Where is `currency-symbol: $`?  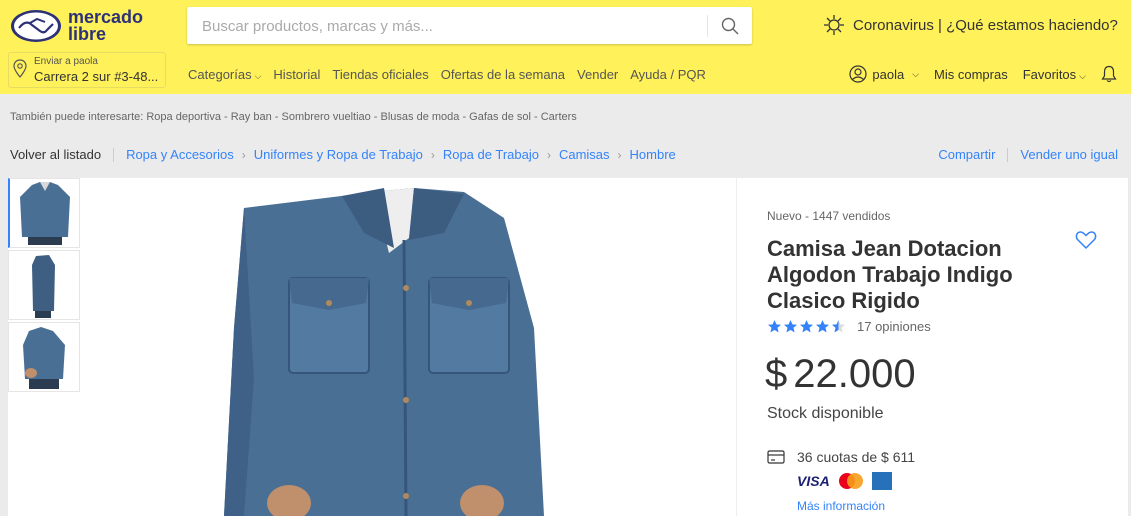
currency-symbol: $ is located at coordinates (776, 374).